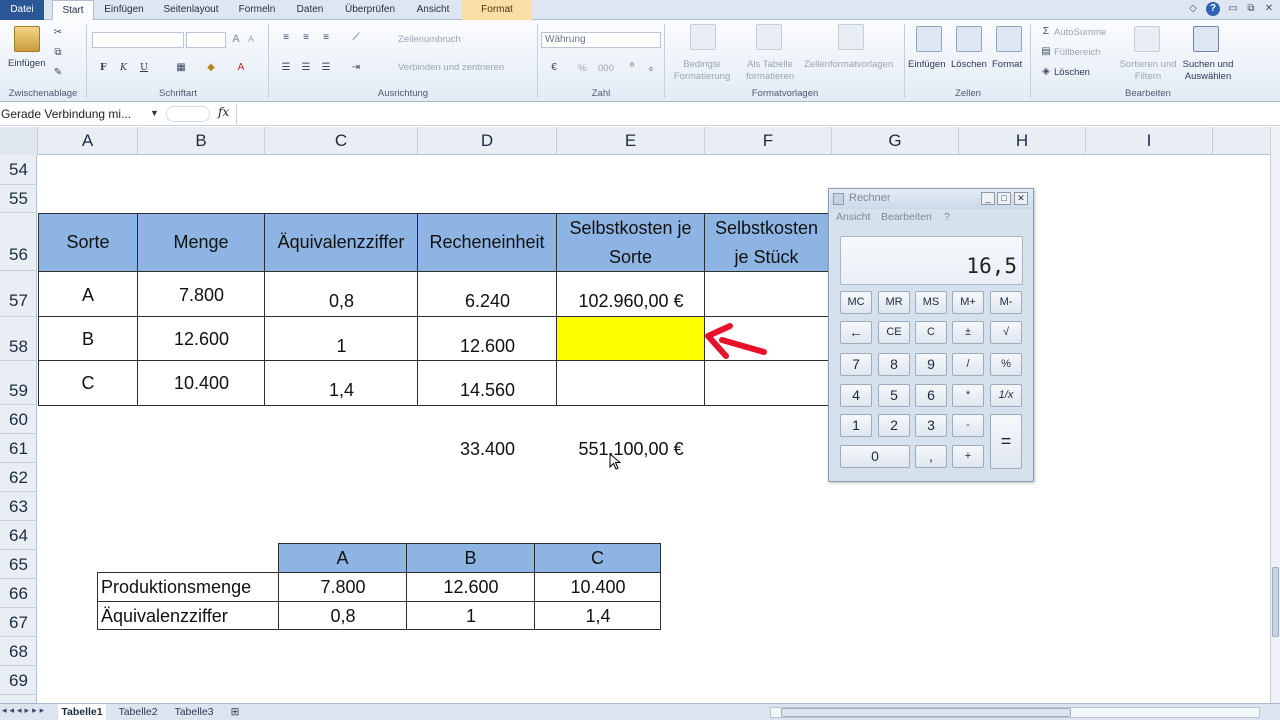 This screenshot has width=1280, height=720. What do you see at coordinates (27, 39) in the screenshot?
I see `paste-icon` at bounding box center [27, 39].